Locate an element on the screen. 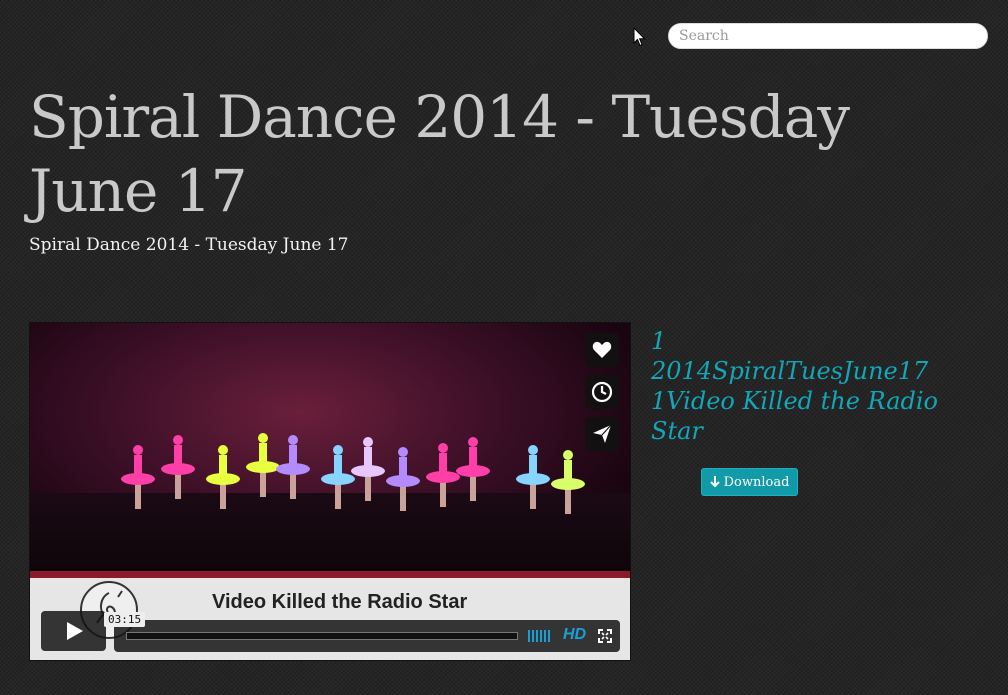  search-input is located at coordinates (828, 36).